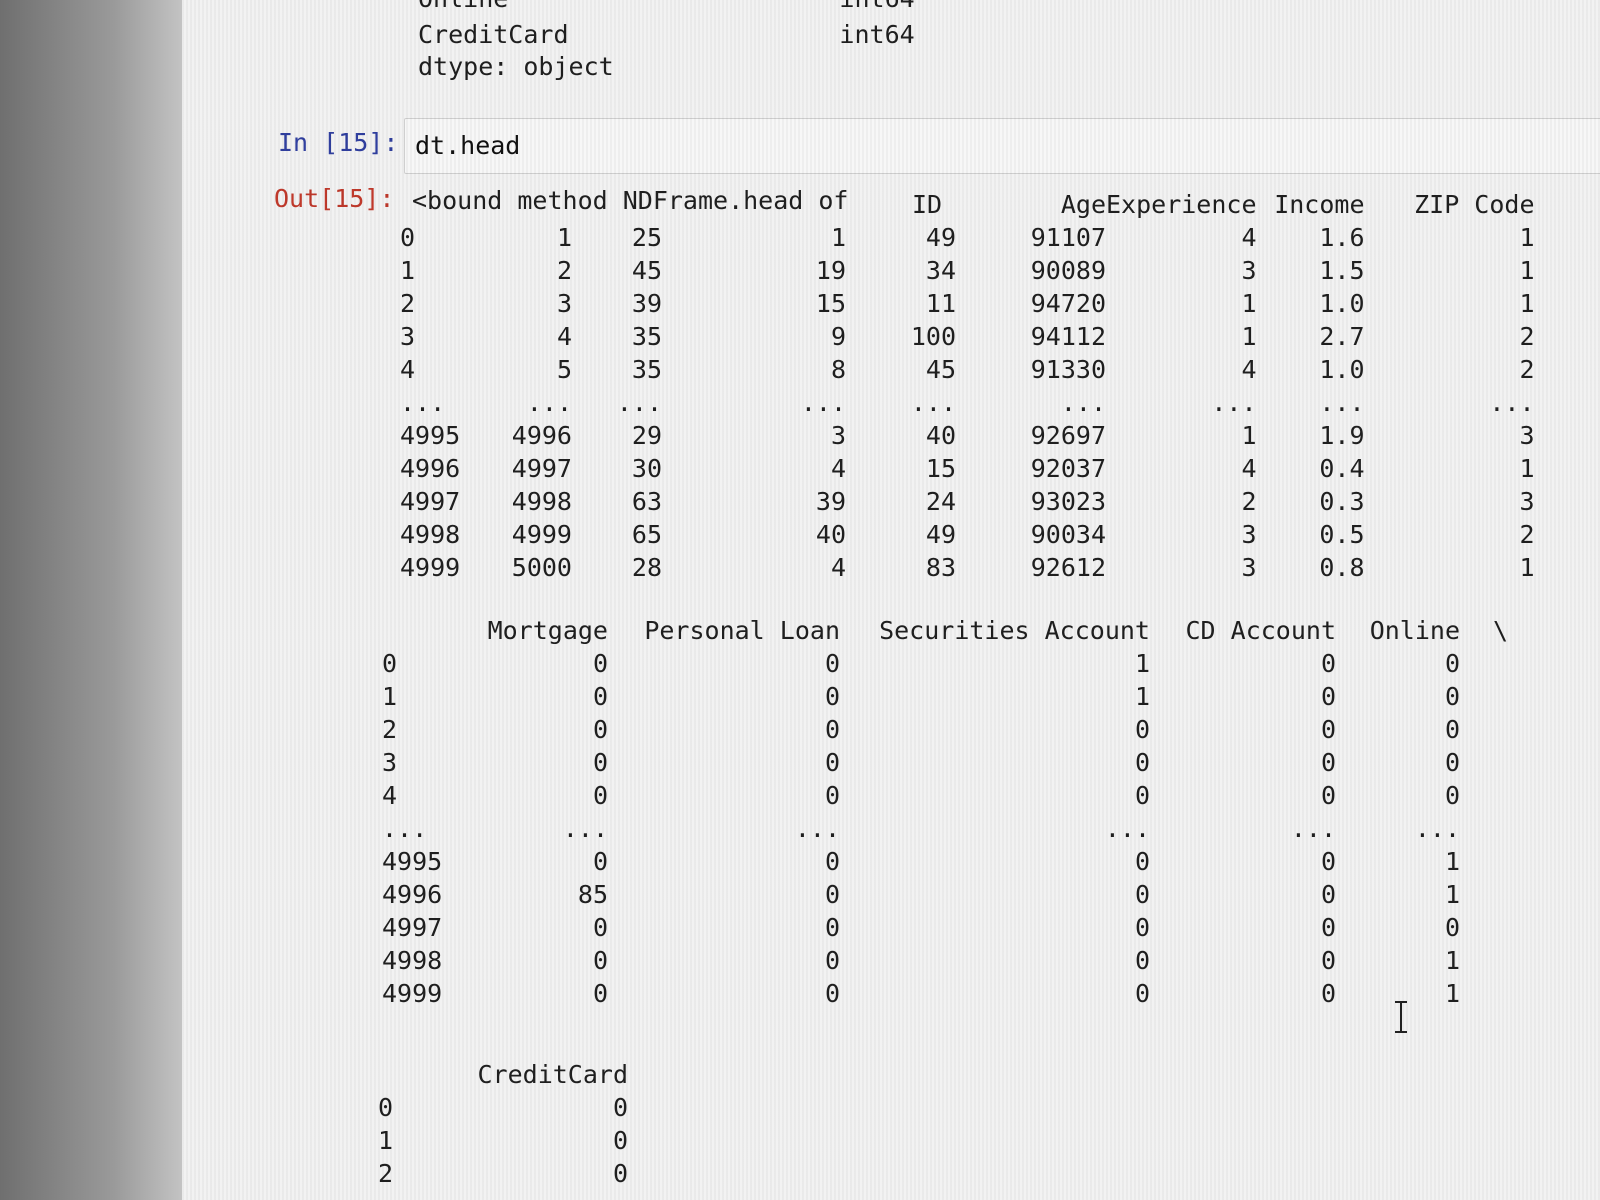 Image resolution: width=1600 pixels, height=1200 pixels. Describe the element at coordinates (1342, 435) in the screenshot. I see `table-cell: 1.9` at that location.